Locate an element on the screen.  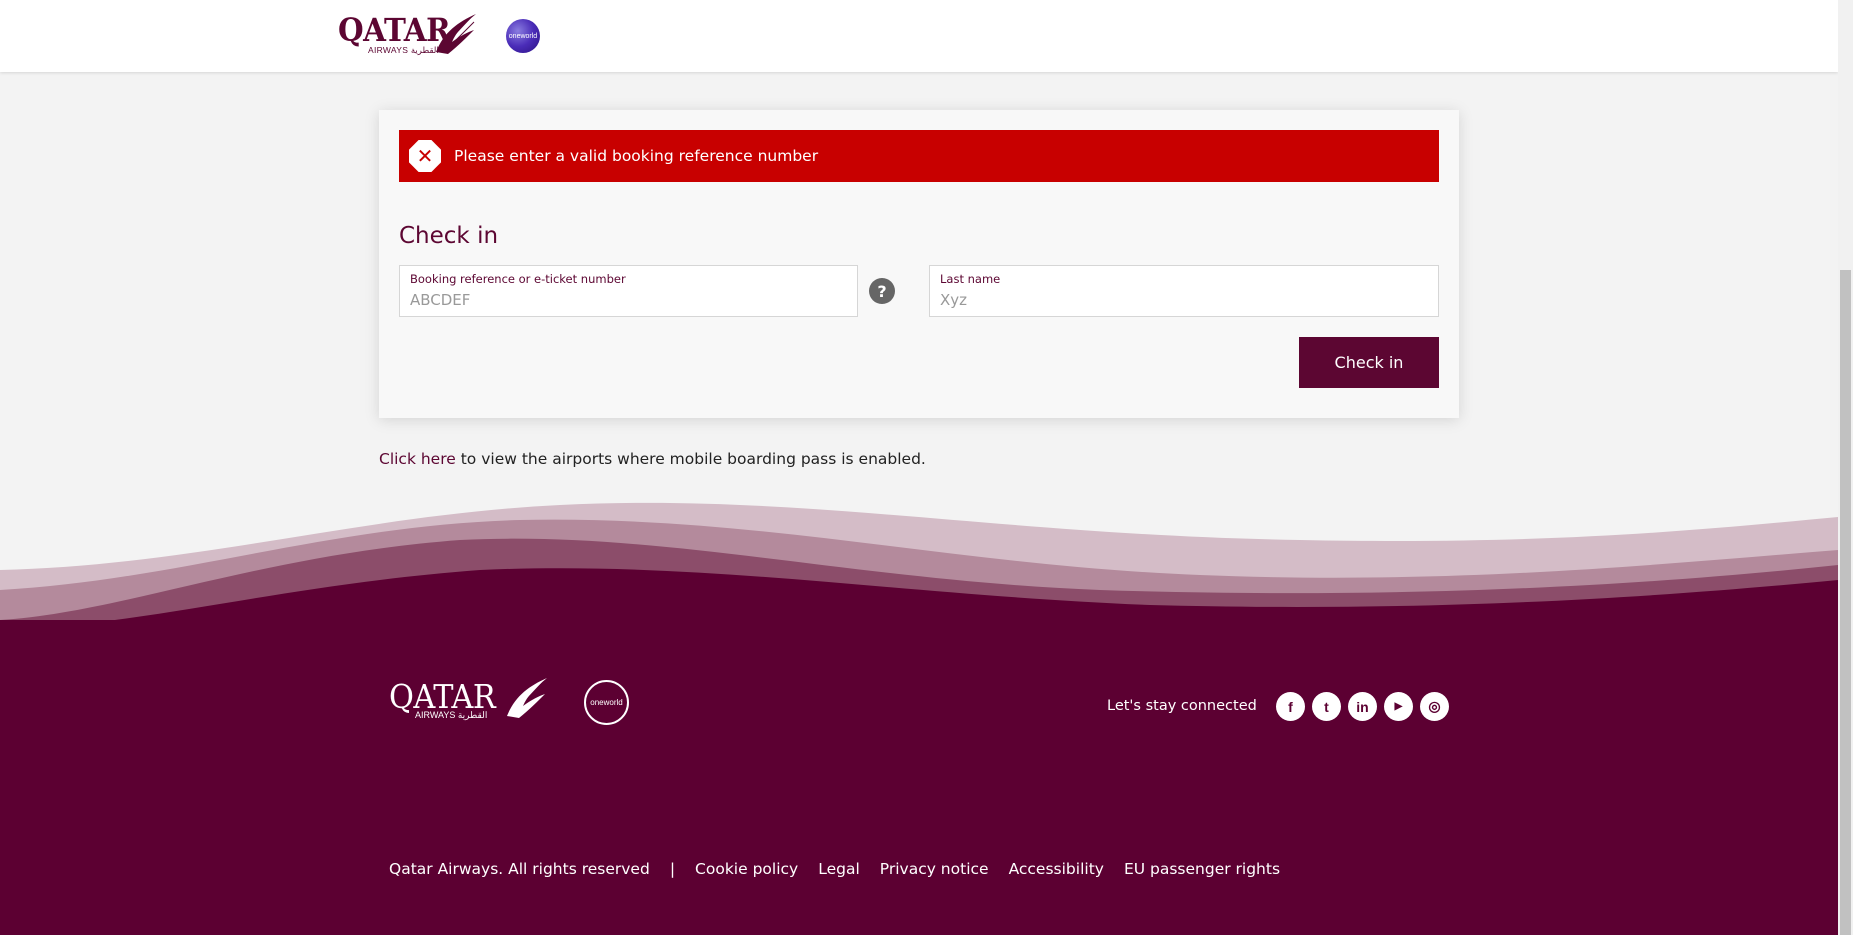
checkin-button: Check in is located at coordinates (1369, 362).